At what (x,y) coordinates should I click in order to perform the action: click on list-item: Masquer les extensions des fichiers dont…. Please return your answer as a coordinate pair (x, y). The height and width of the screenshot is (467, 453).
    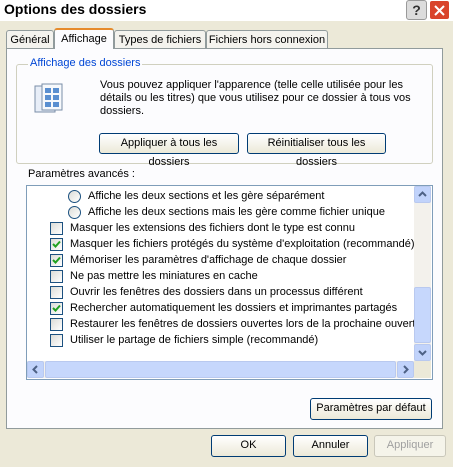
    Looking at the image, I should click on (221, 228).